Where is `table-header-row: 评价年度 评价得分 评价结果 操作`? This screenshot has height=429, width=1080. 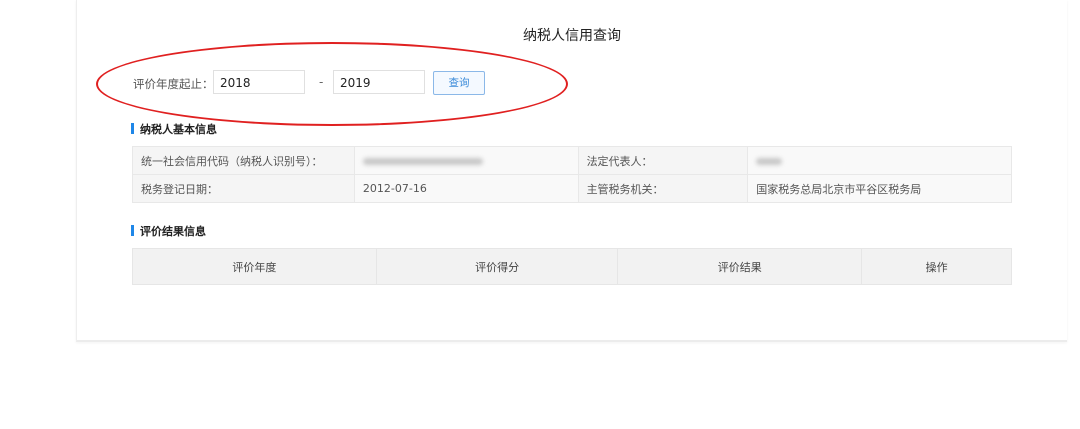
table-header-row: 评价年度 评价得分 评价结果 操作 is located at coordinates (572, 266).